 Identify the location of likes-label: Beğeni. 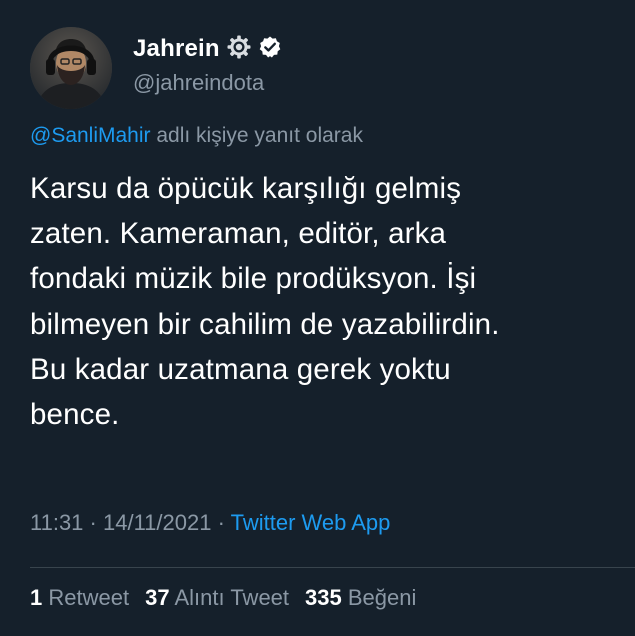
(382, 597).